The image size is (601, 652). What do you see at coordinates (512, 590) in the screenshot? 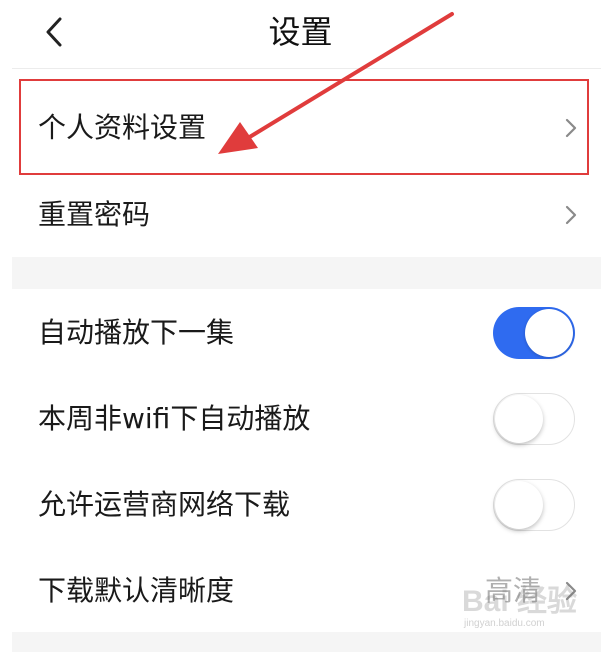
I see `quality-value: 高清` at bounding box center [512, 590].